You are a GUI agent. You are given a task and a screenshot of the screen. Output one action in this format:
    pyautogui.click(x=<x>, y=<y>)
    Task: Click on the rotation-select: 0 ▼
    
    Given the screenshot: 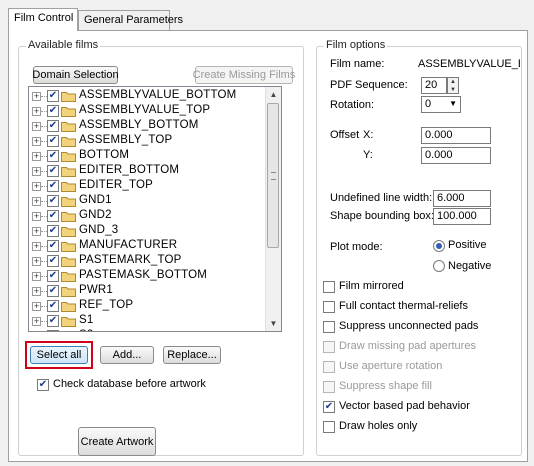 What is the action you would take?
    pyautogui.click(x=441, y=104)
    